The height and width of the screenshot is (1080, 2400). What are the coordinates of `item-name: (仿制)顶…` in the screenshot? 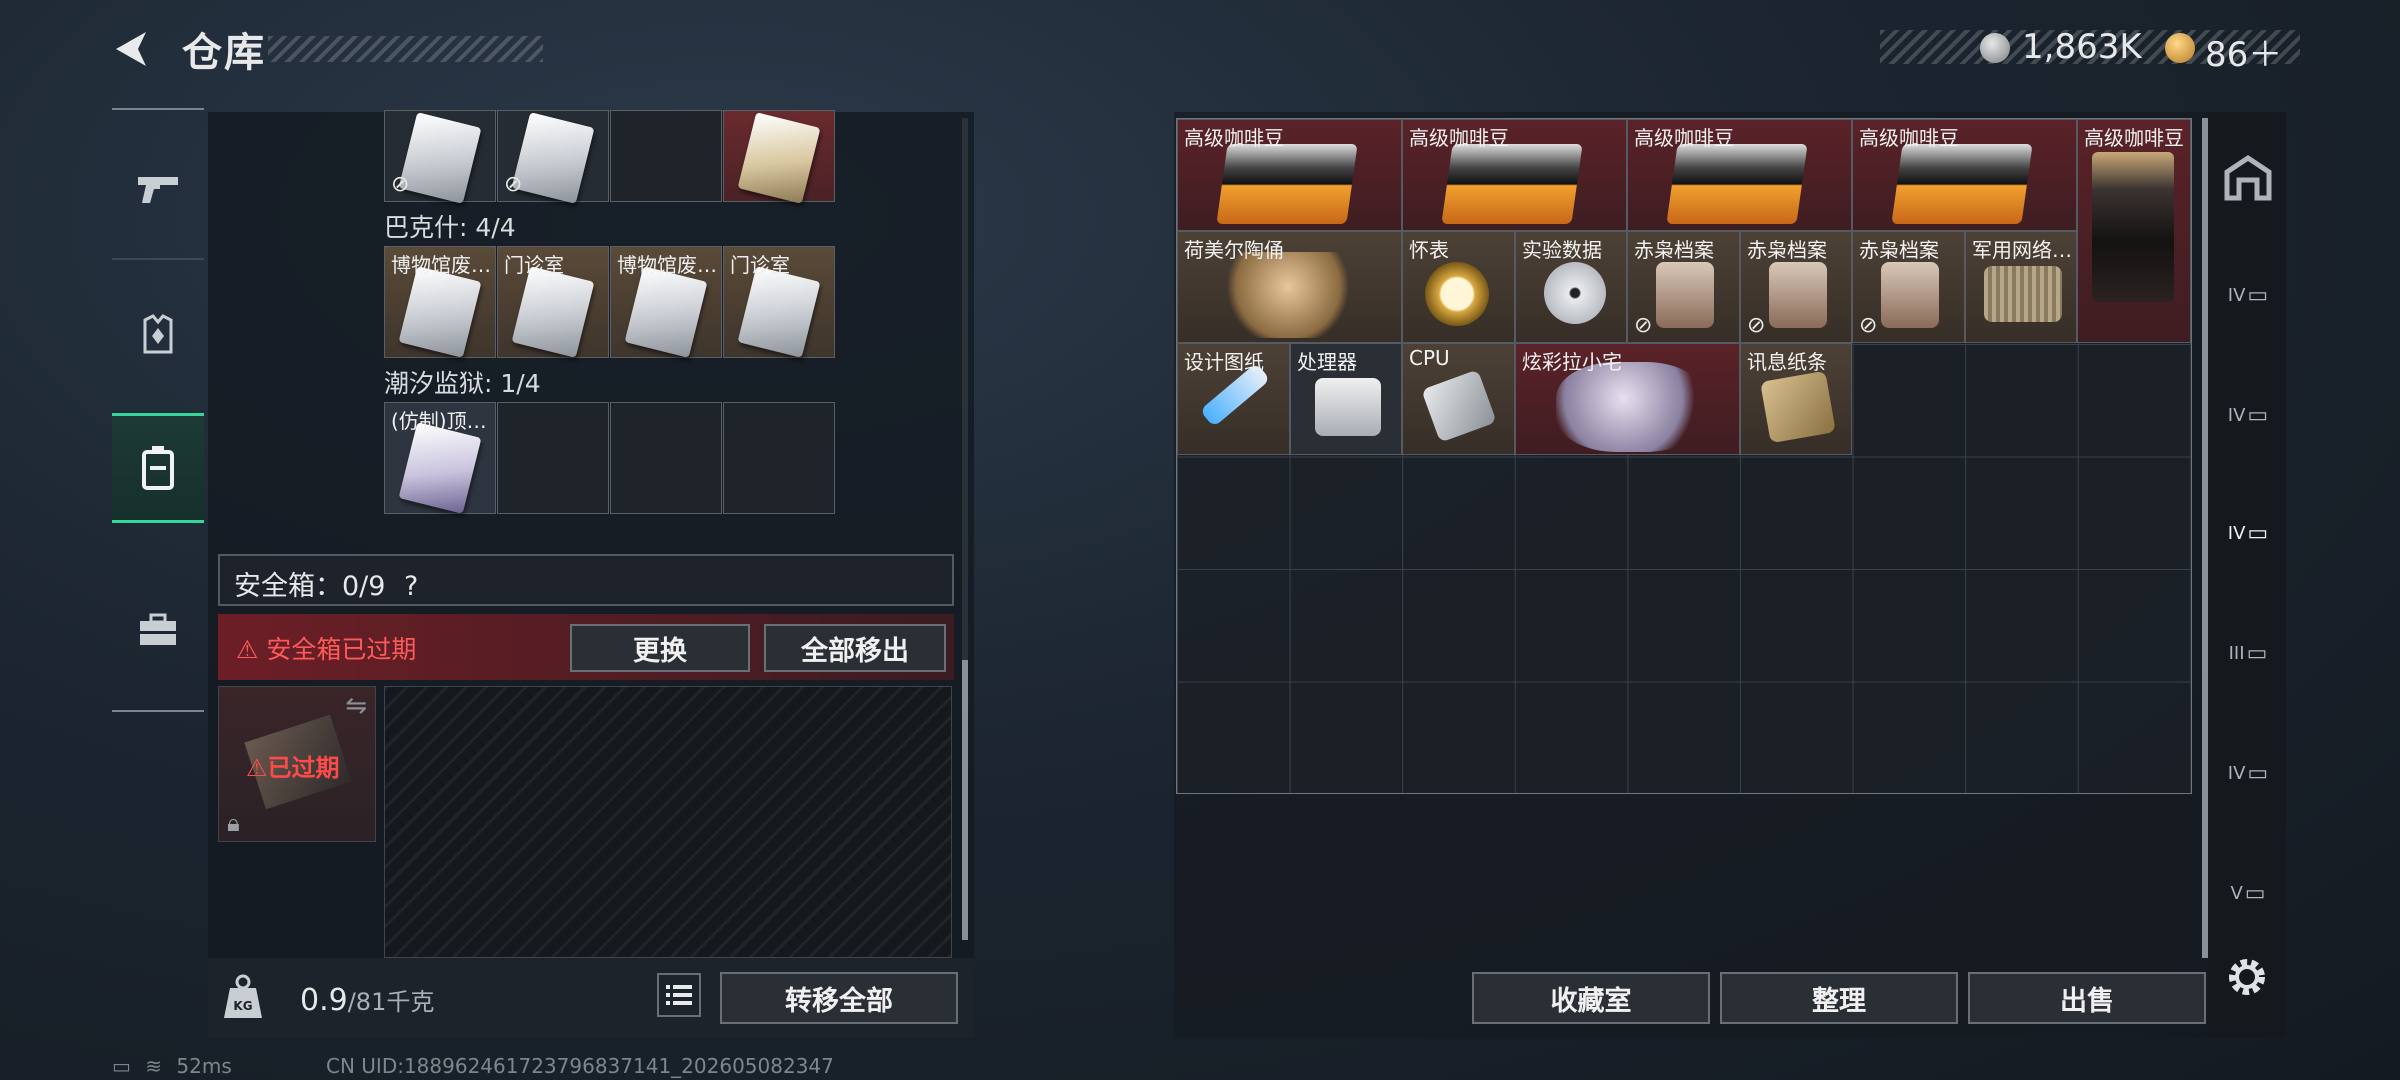 It's located at (439, 421).